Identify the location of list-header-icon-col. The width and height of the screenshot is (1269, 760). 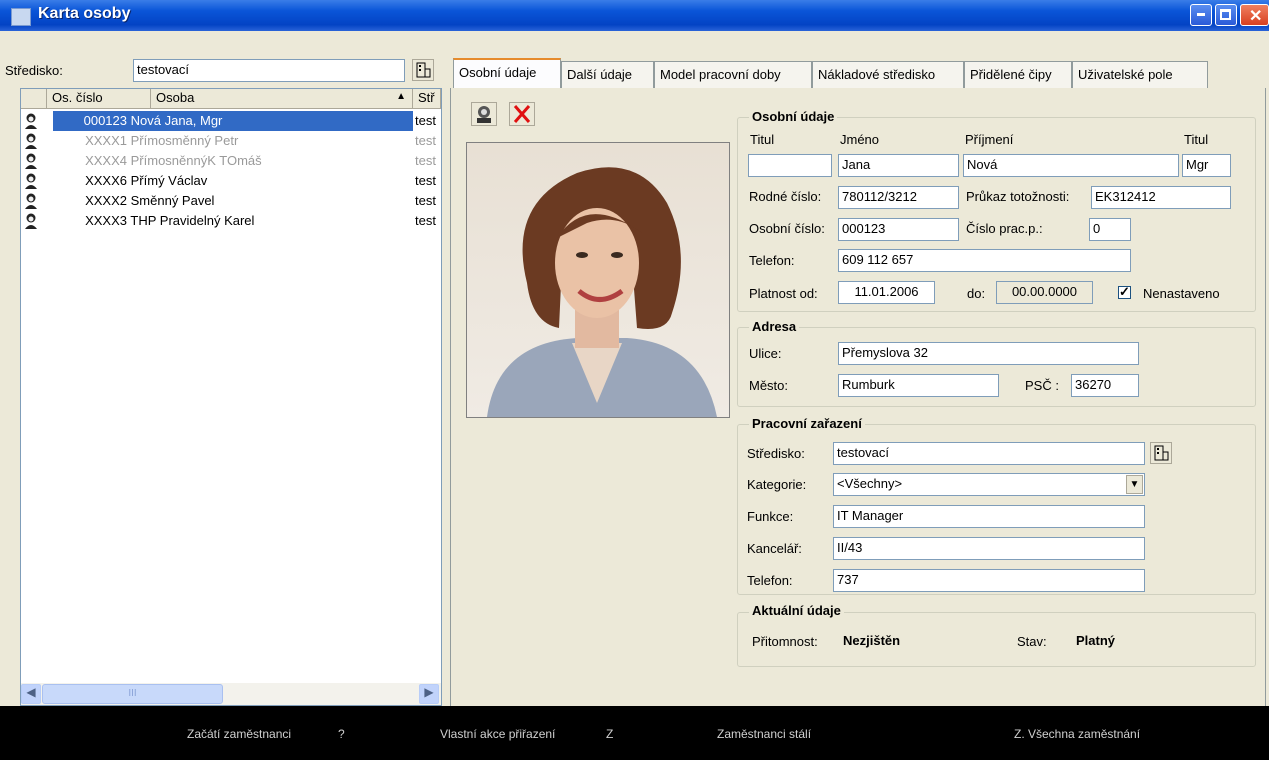
(34, 99).